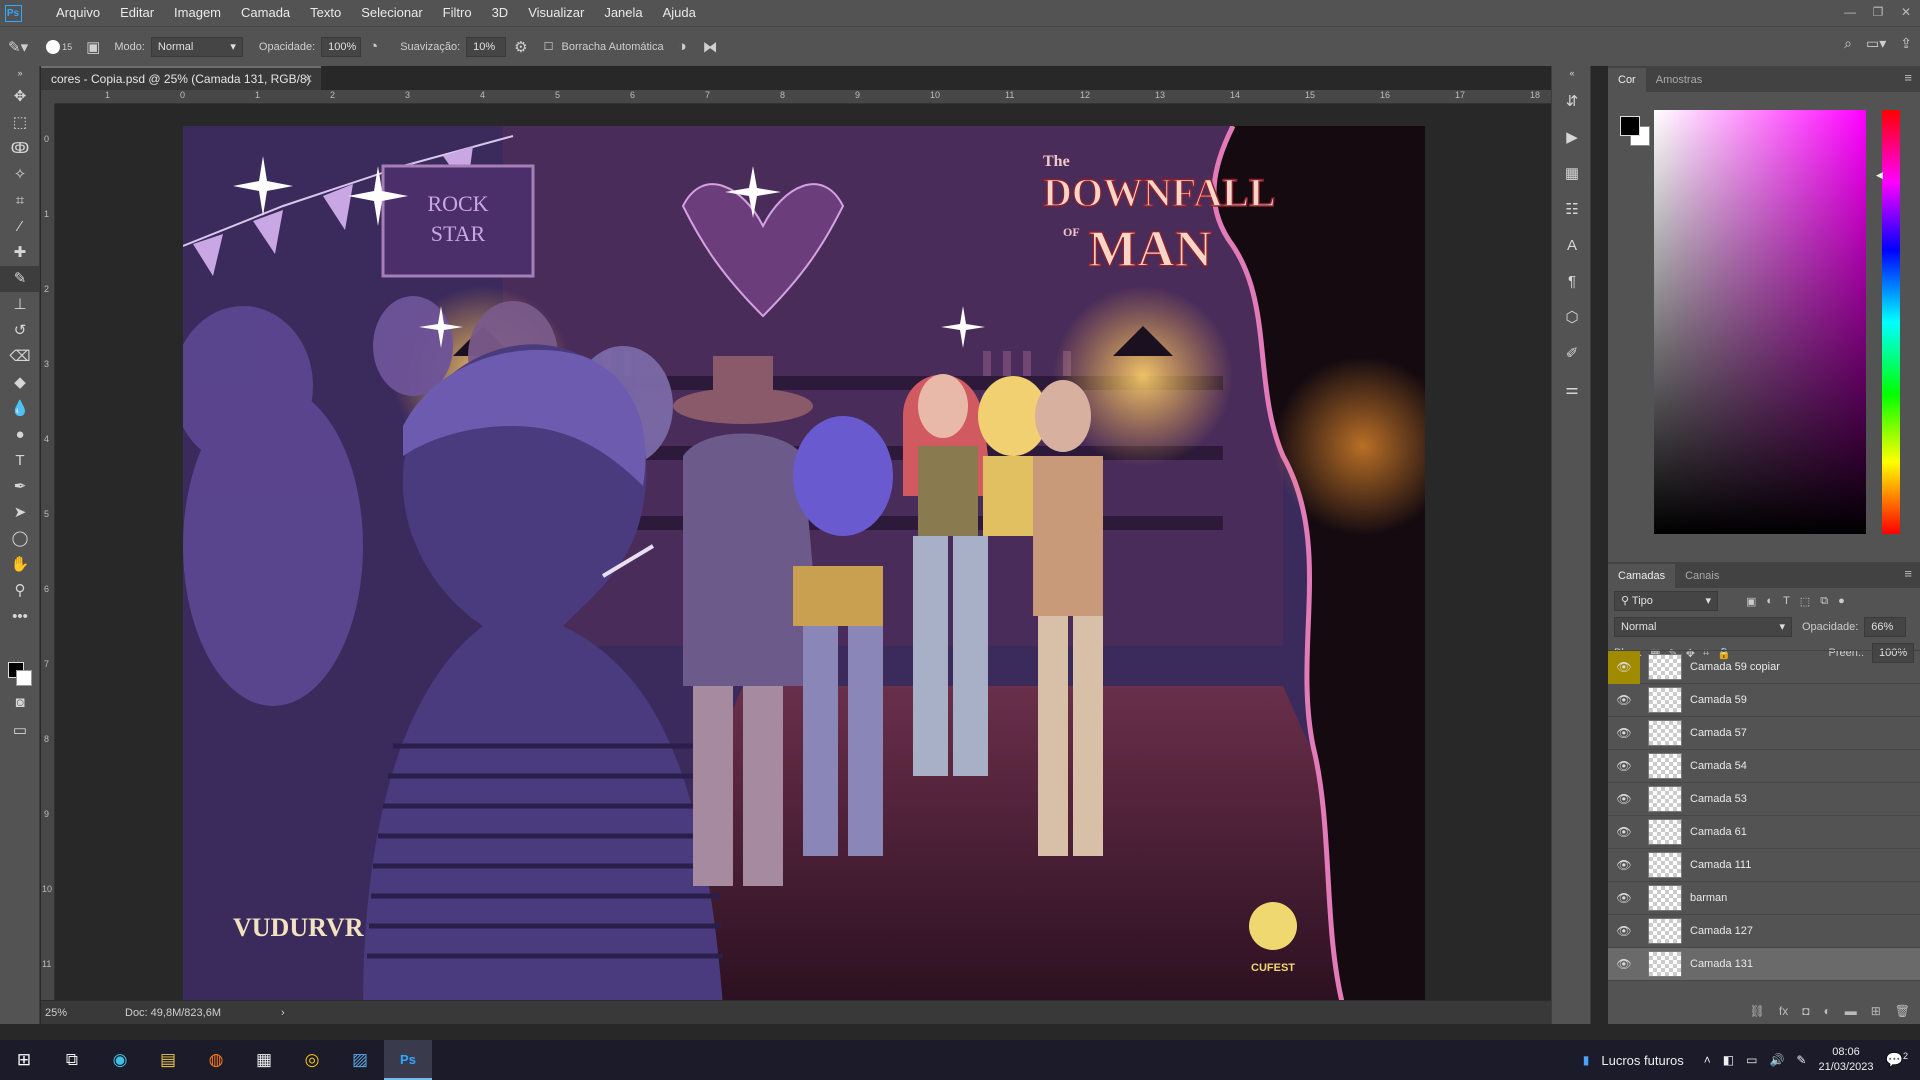  What do you see at coordinates (20, 279) in the screenshot?
I see `brush-tool-icon: ✎` at bounding box center [20, 279].